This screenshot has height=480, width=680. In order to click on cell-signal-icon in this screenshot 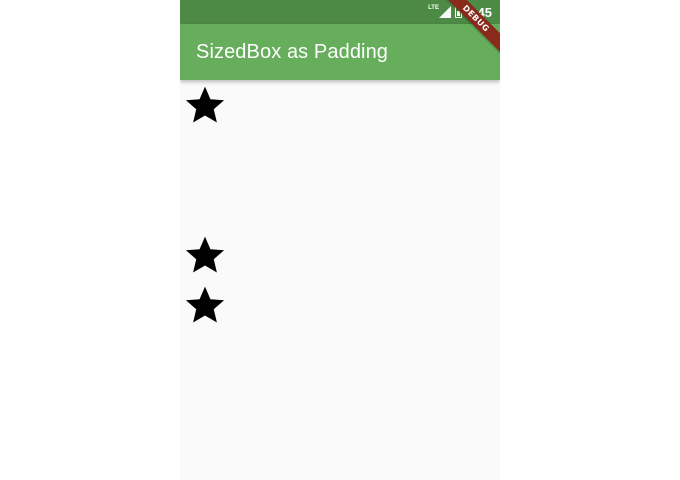, I will do `click(444, 12)`.